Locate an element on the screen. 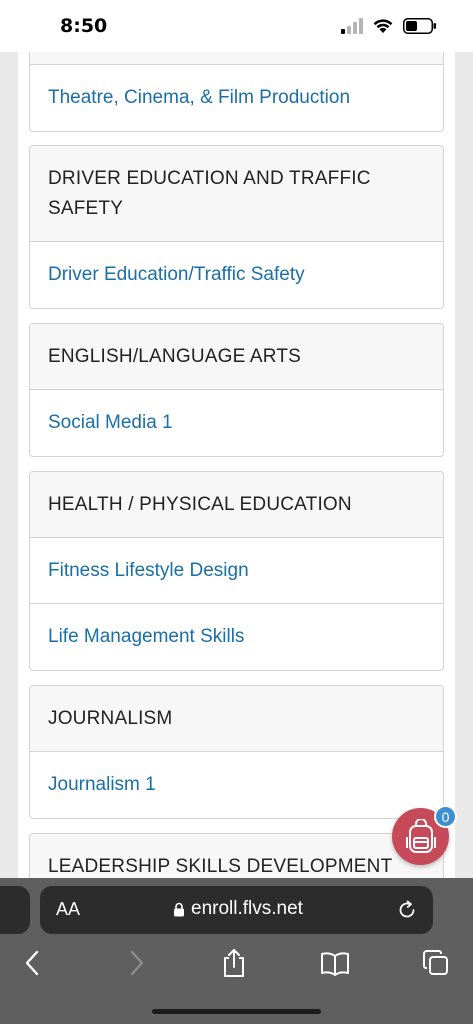 The image size is (473, 1024). course-panel-journalism: JOURNALISM Journalism 1 is located at coordinates (236, 752).